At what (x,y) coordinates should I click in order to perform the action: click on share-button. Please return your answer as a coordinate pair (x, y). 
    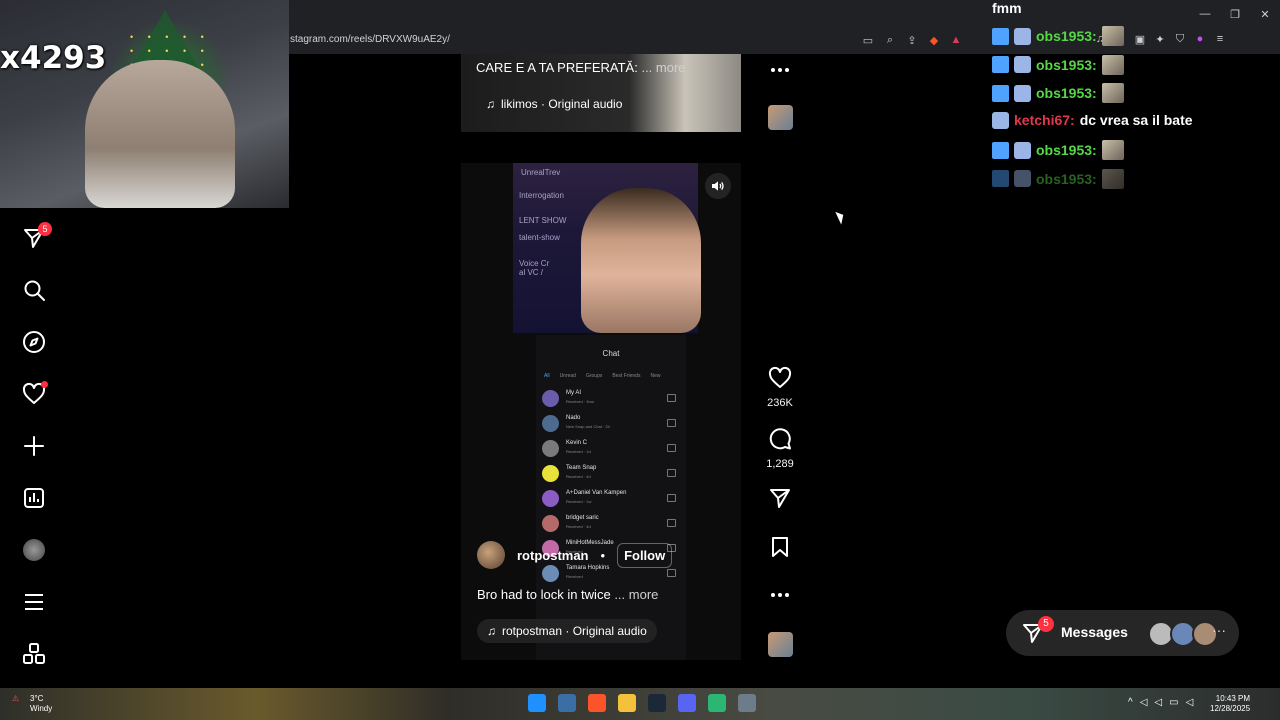
    Looking at the image, I should click on (780, 500).